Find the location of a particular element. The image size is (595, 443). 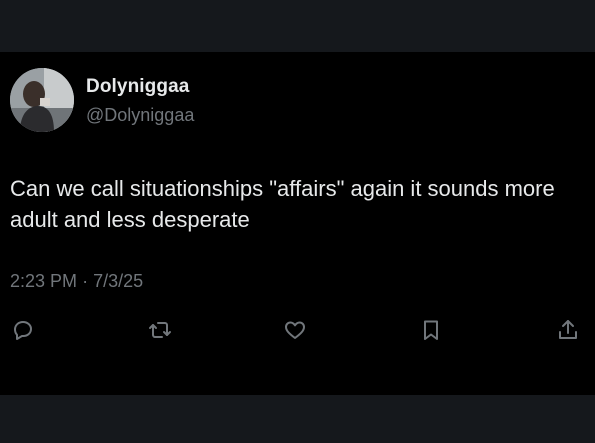

bookmark-icon is located at coordinates (431, 330).